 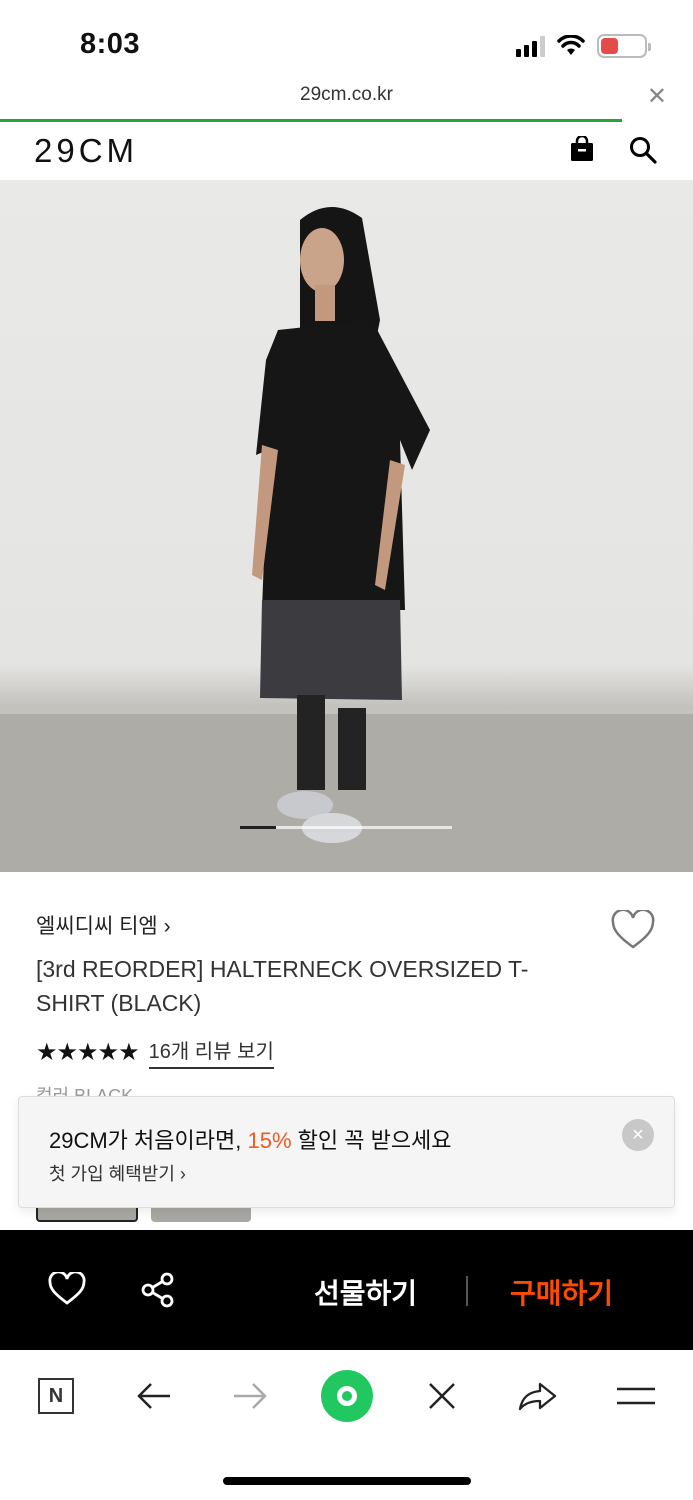 I want to click on naver-n-icon: N, so click(x=56, y=1396).